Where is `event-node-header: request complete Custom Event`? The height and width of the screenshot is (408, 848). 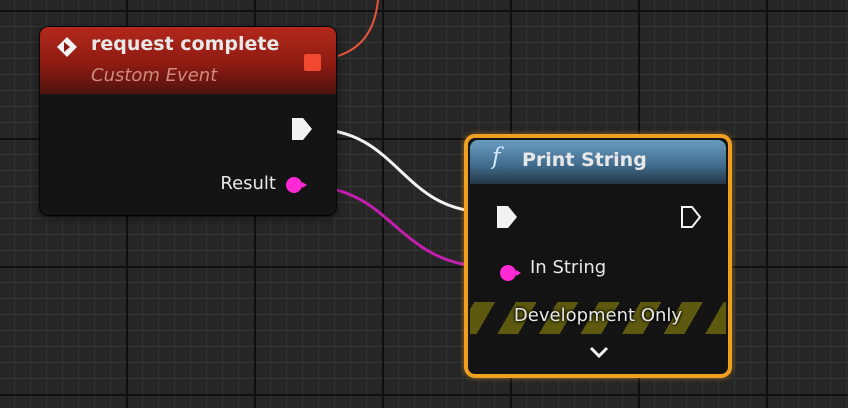 event-node-header: request complete Custom Event is located at coordinates (188, 60).